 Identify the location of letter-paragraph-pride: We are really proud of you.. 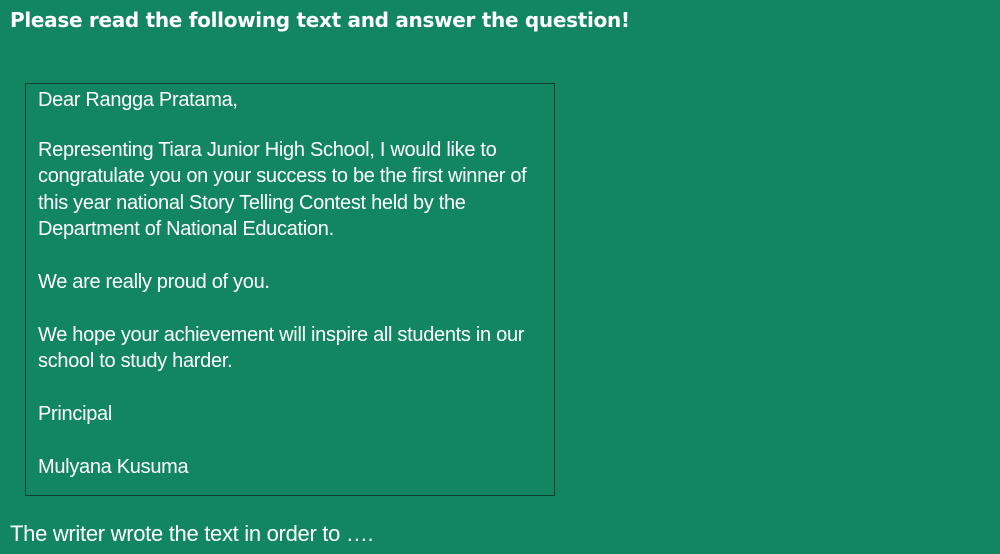
(154, 282).